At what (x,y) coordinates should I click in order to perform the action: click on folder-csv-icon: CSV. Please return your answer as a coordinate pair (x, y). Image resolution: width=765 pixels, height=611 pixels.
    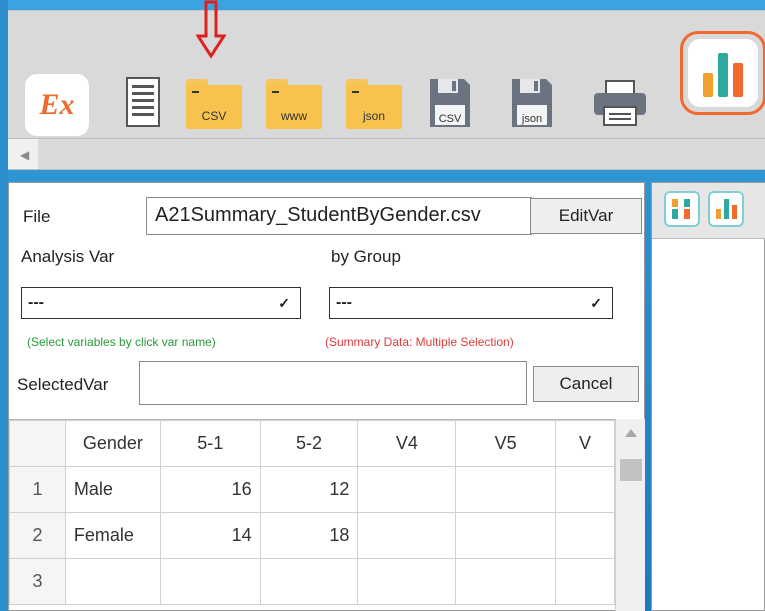
    Looking at the image, I should click on (214, 104).